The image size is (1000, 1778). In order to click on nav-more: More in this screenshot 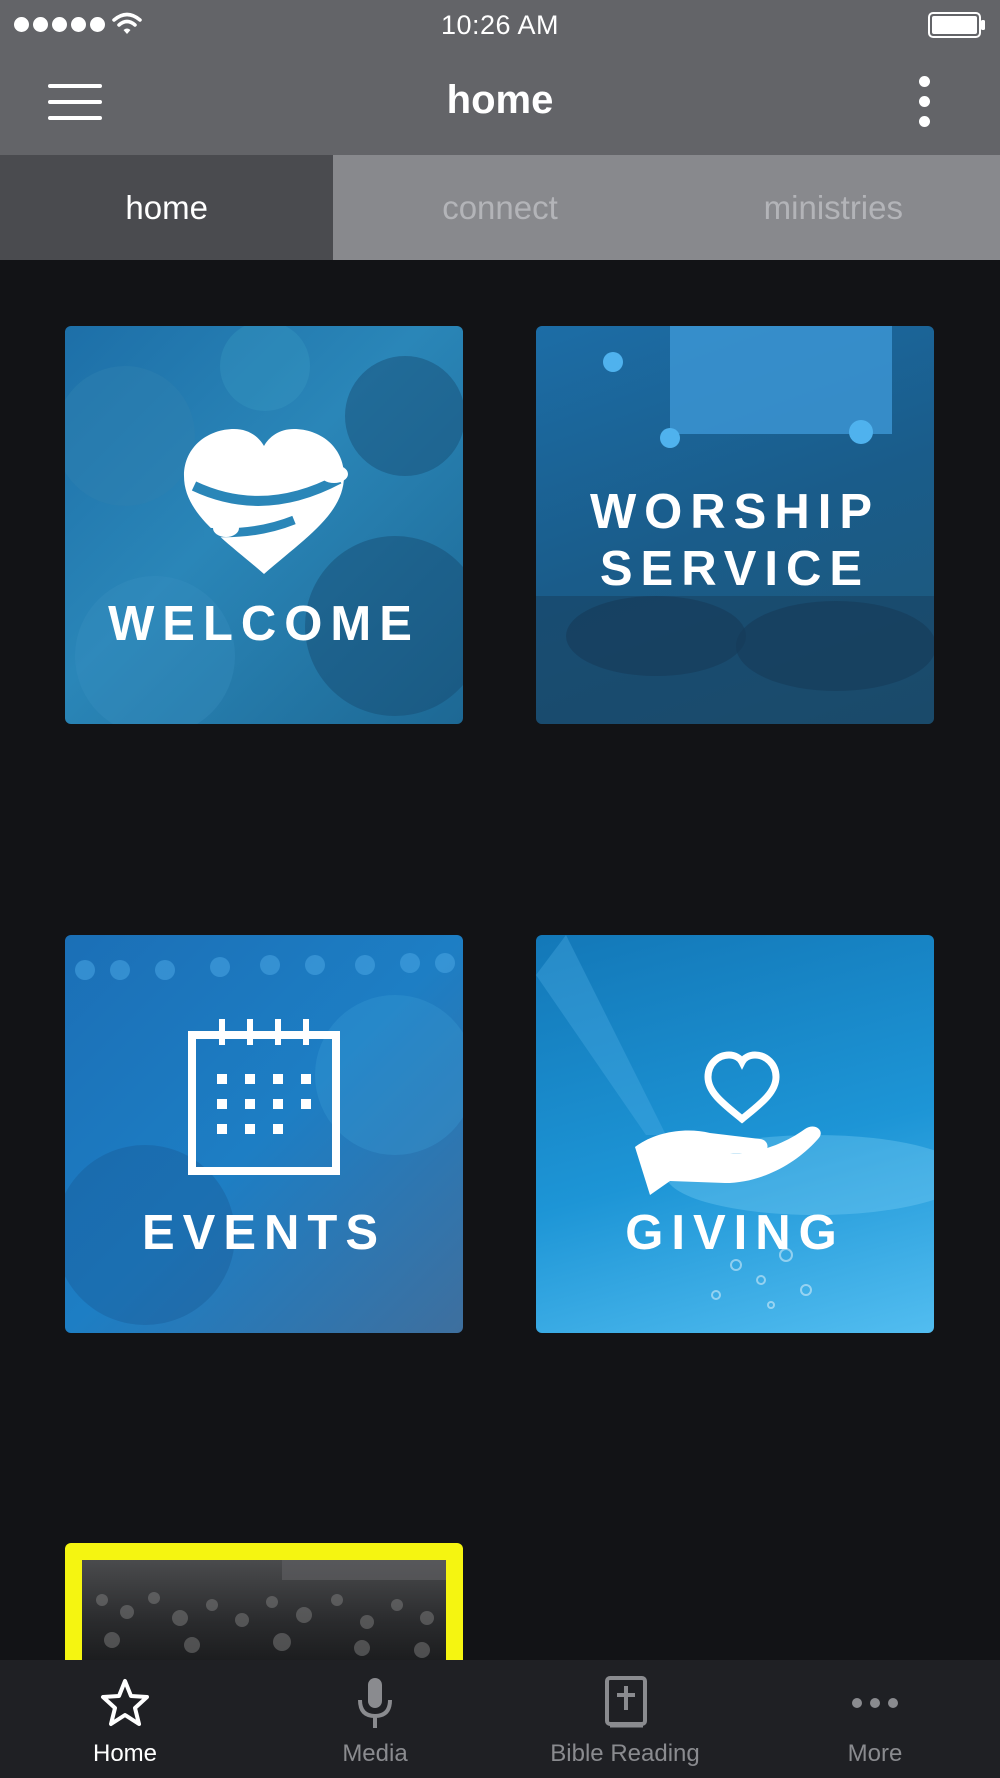, I will do `click(875, 1719)`.